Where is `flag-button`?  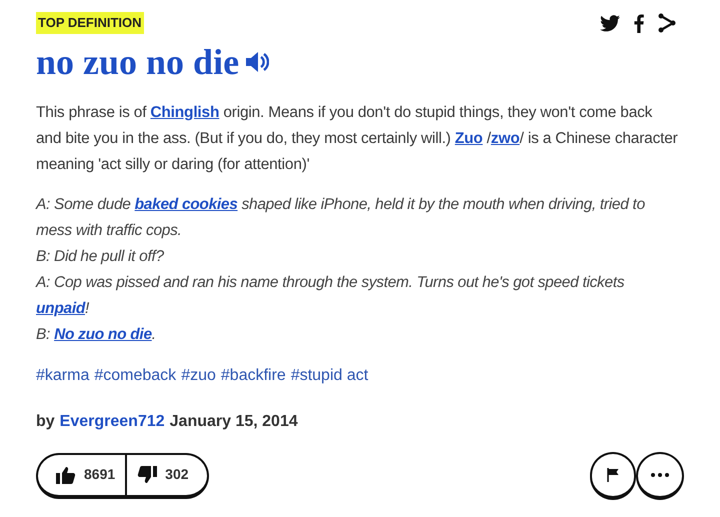
flag-button is located at coordinates (613, 476).